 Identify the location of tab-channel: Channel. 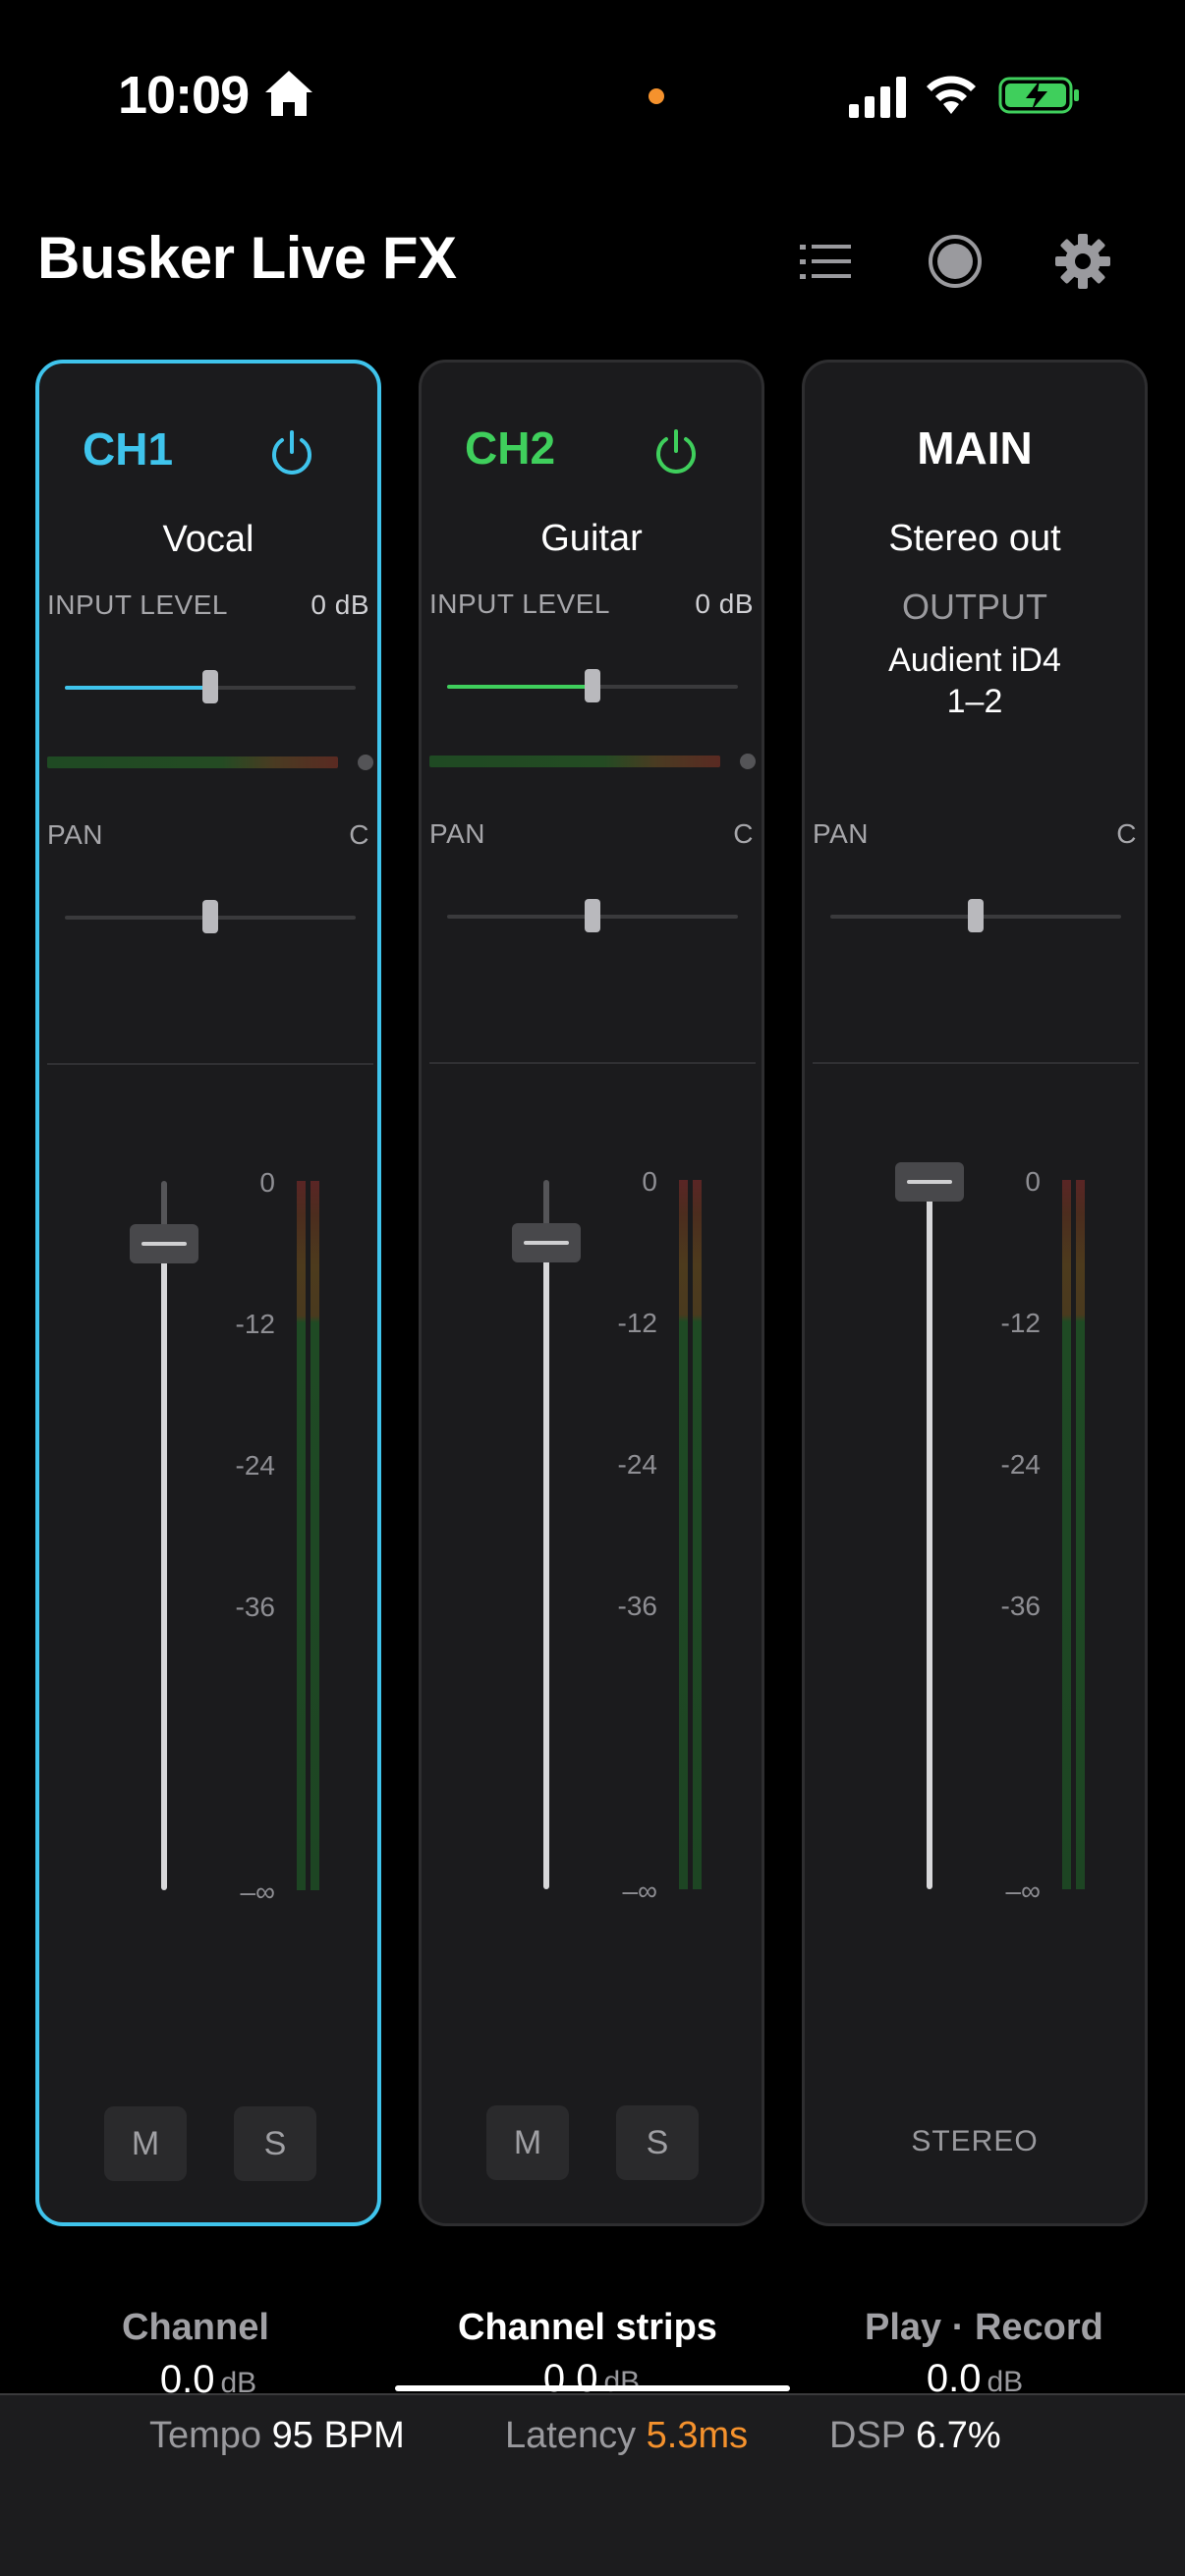
(196, 2328).